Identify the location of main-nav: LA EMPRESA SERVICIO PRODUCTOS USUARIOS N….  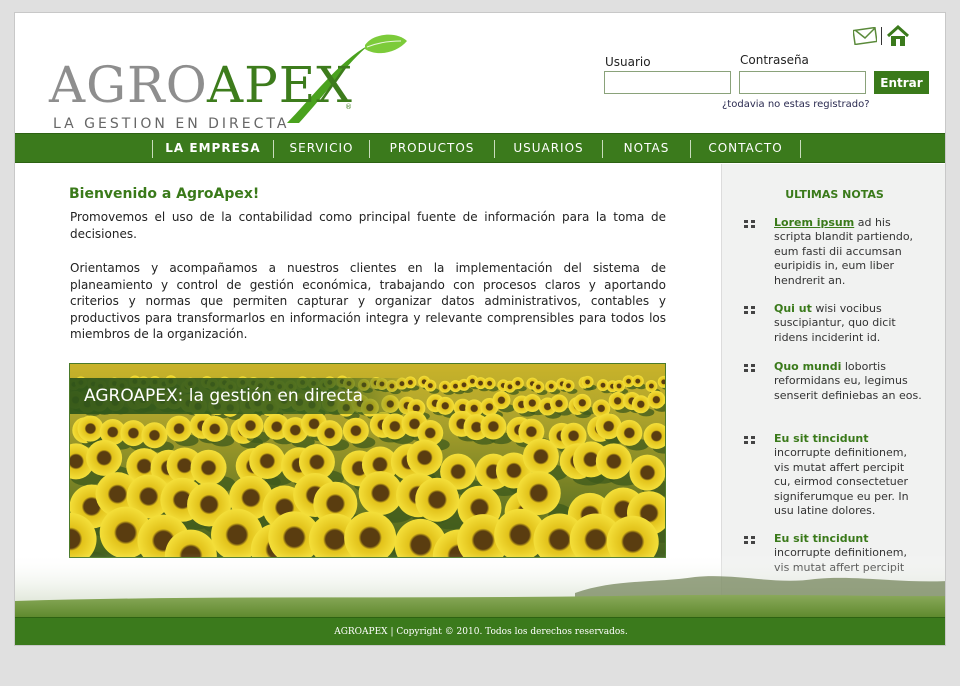
(480, 148).